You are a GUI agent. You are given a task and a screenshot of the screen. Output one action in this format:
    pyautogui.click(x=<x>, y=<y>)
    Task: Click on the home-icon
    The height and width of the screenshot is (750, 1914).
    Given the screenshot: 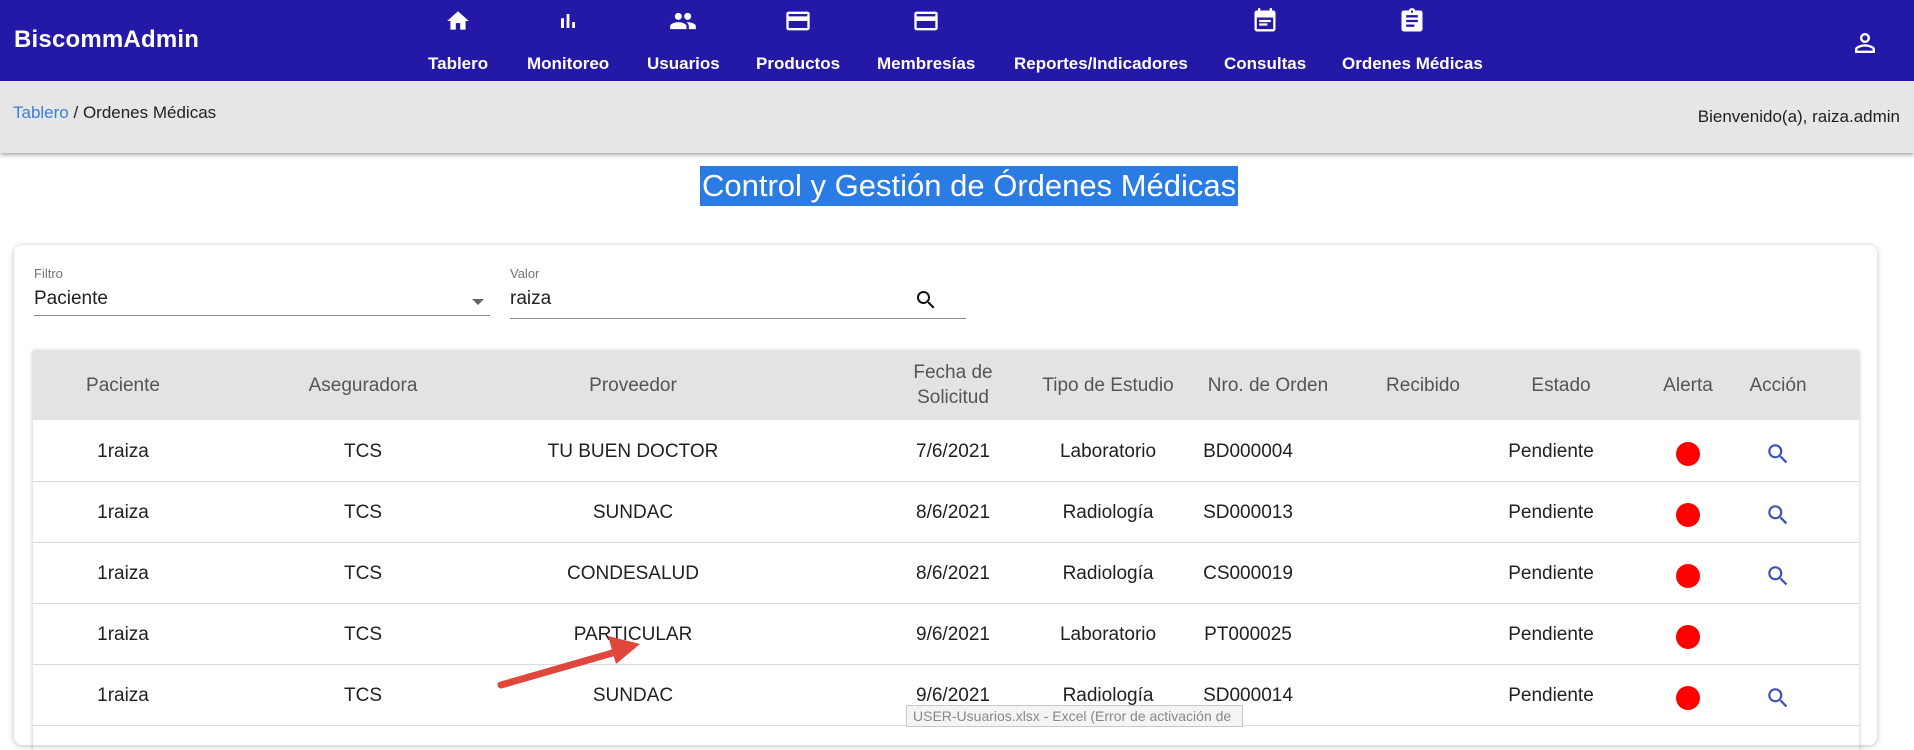 What is the action you would take?
    pyautogui.click(x=458, y=21)
    